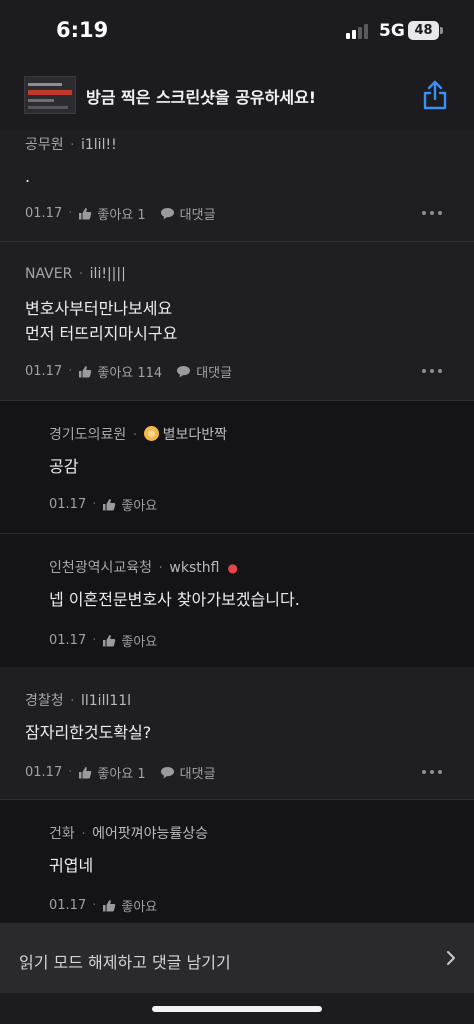 Image resolution: width=474 pixels, height=1024 pixels. Describe the element at coordinates (237, 31) in the screenshot. I see `status-bar: 6:19 5G 48` at that location.